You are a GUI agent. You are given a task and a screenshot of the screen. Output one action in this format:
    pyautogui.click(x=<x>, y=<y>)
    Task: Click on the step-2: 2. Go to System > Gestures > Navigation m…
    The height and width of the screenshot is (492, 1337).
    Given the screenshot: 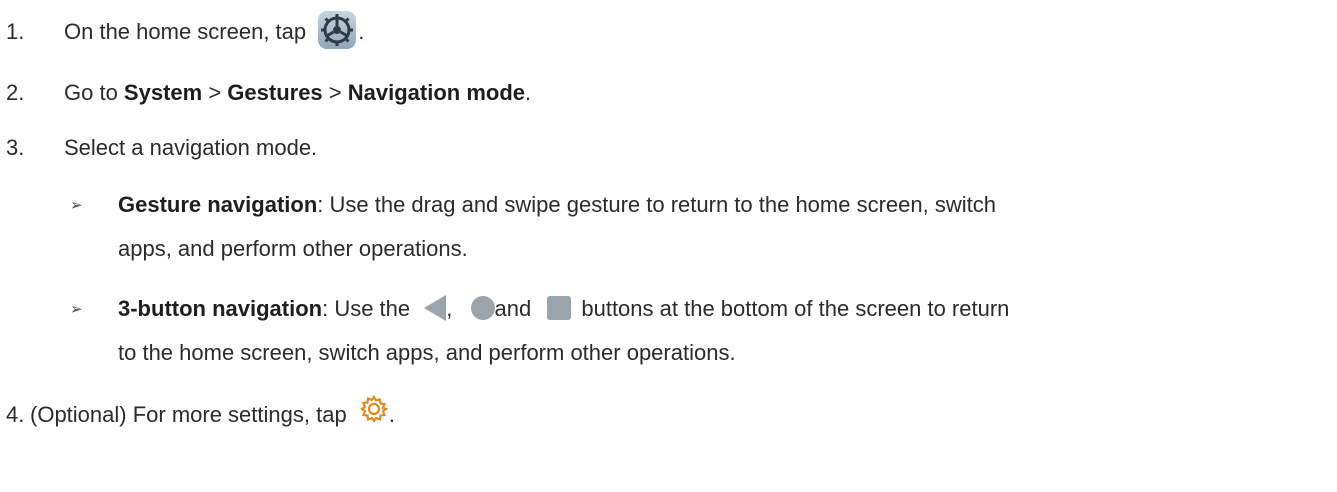 What is the action you would take?
    pyautogui.click(x=268, y=93)
    